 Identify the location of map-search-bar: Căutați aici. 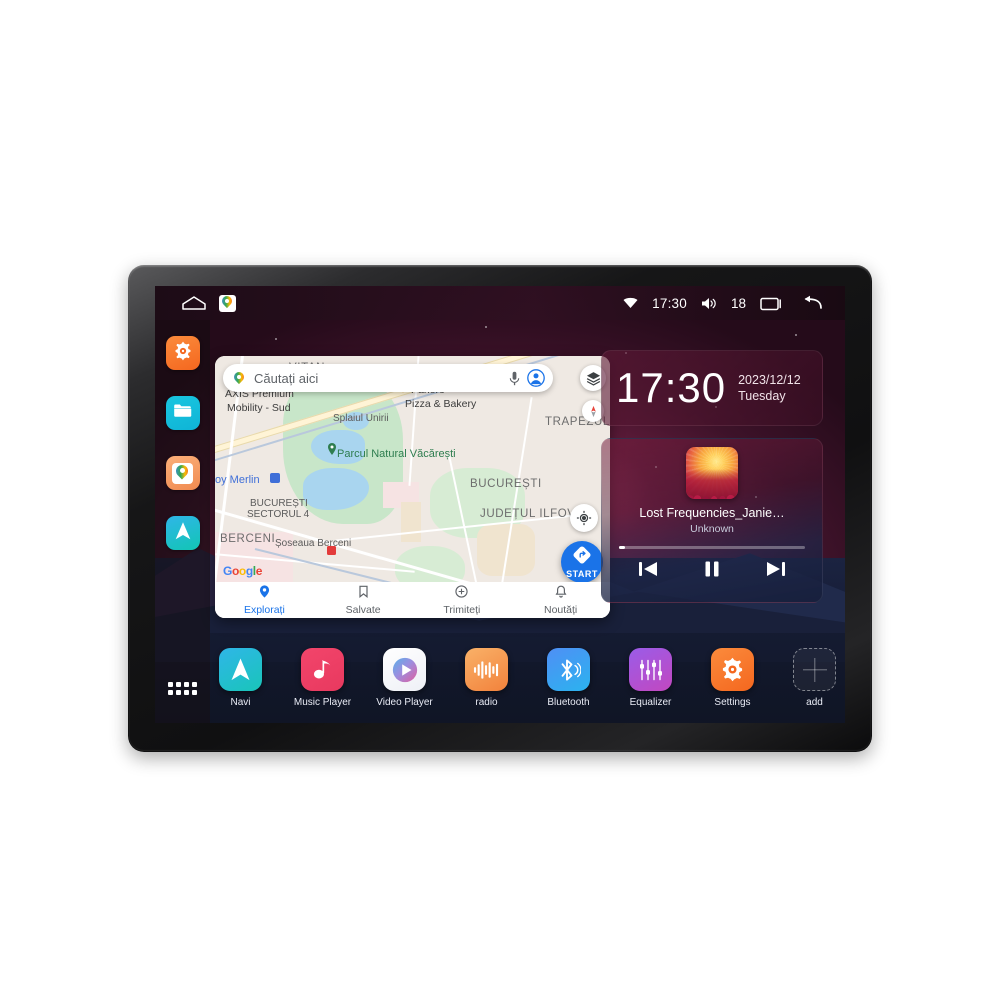
(388, 378).